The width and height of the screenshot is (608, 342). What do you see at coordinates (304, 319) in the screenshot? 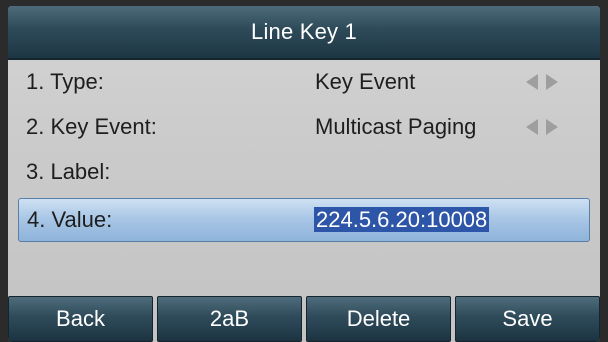
I see `softkey-bar: Back 2aB Delete Save` at bounding box center [304, 319].